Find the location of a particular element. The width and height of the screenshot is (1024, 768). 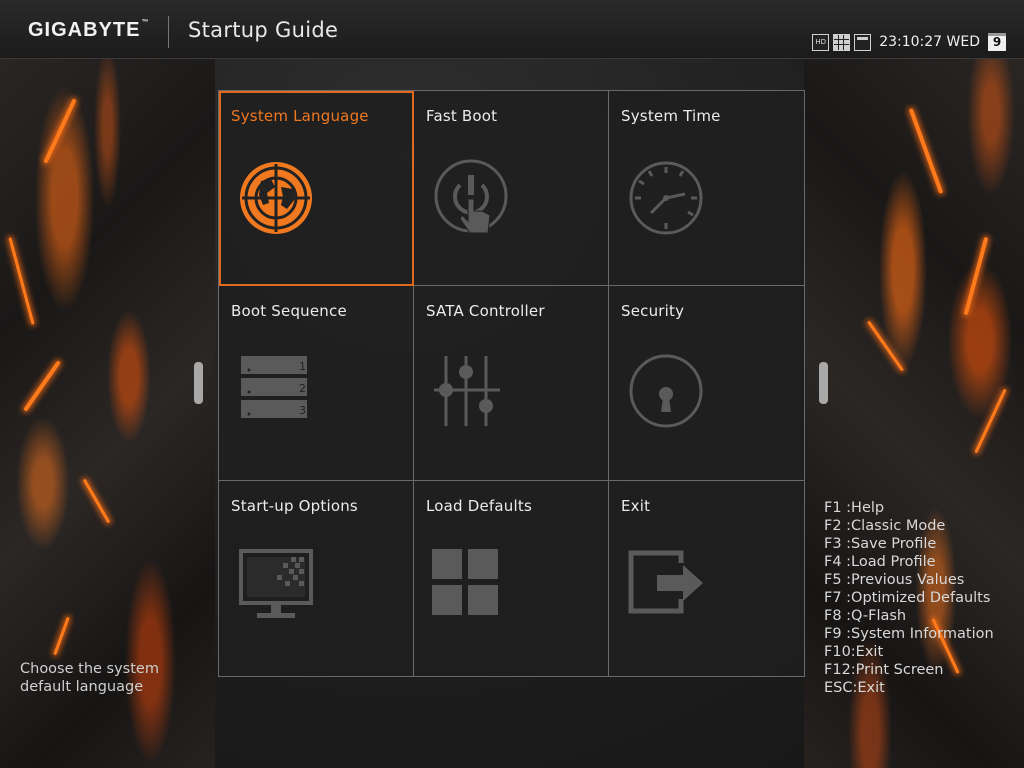

help-description: Choose the system default language is located at coordinates (89, 678).